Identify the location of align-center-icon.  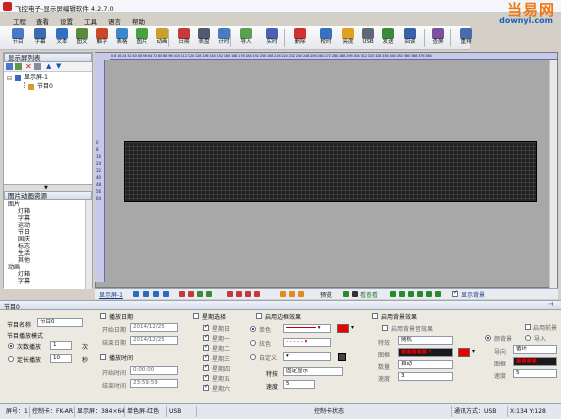
(239, 294).